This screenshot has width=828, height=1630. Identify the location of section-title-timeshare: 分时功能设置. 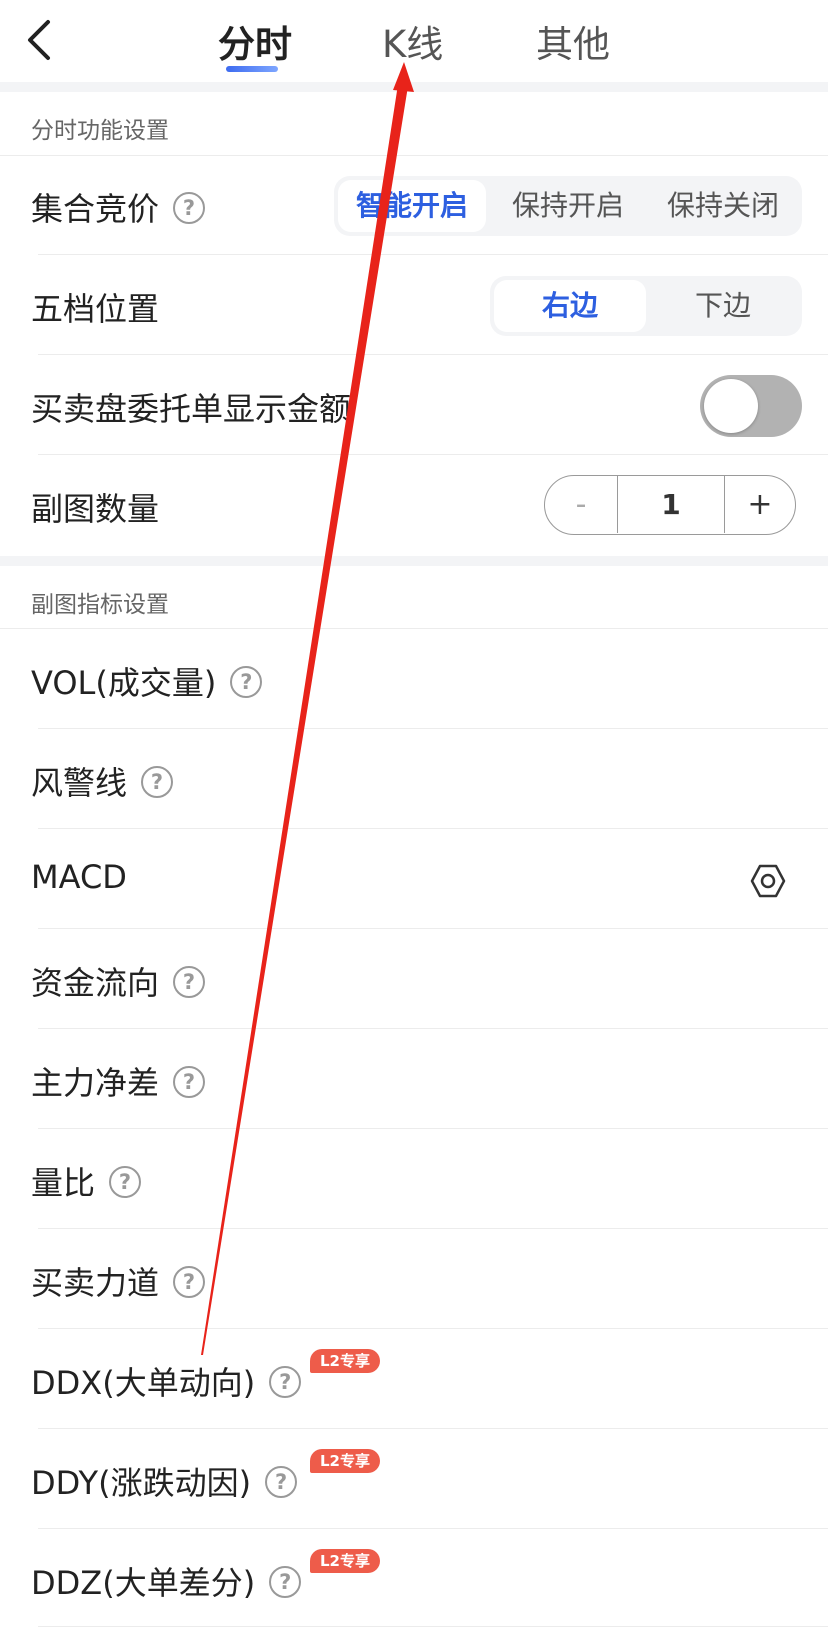
(100, 131).